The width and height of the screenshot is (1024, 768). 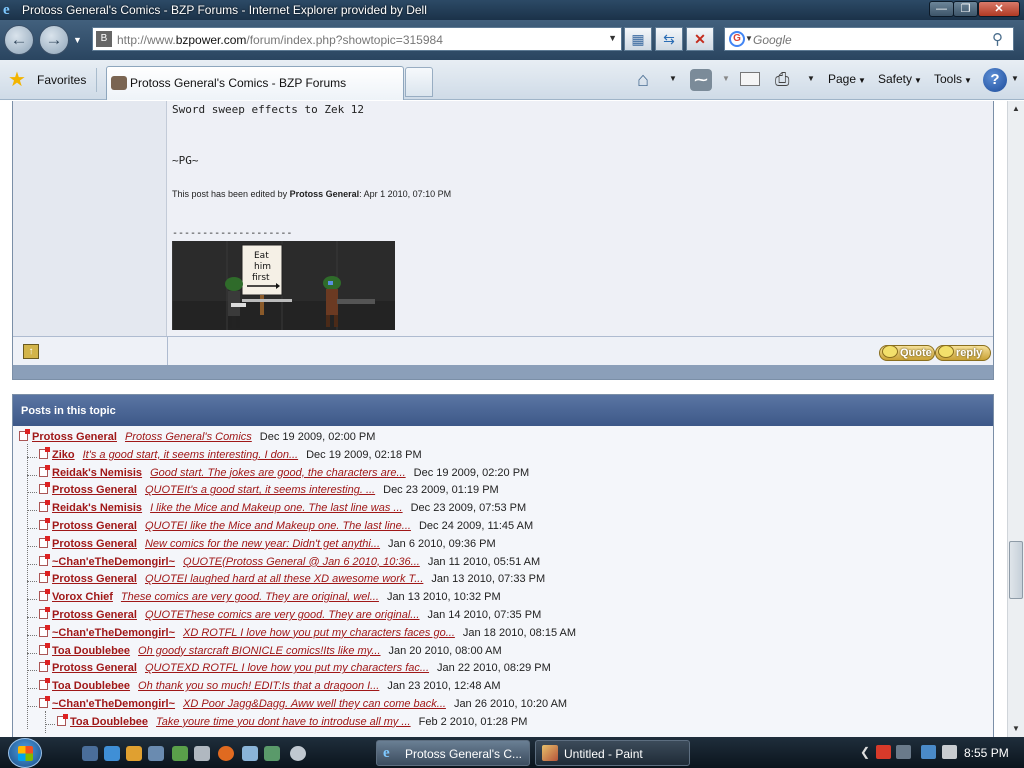 I want to click on home-icon: ⌂, so click(x=643, y=80).